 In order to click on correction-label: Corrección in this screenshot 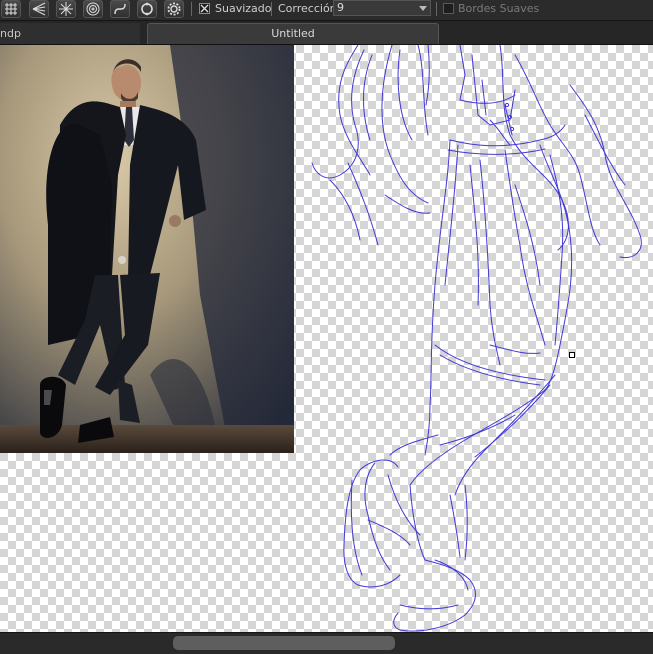, I will do `click(307, 8)`.